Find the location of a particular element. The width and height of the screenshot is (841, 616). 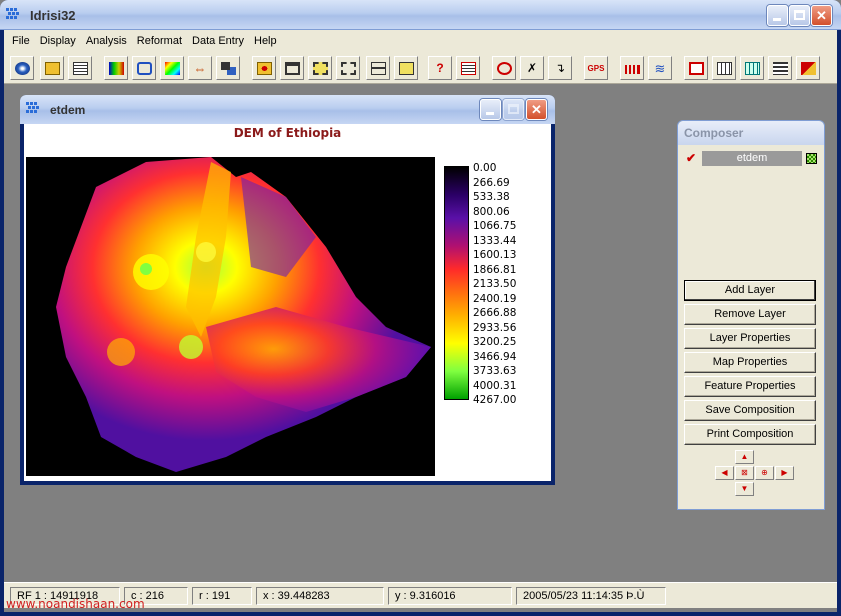

palette-button is located at coordinates (116, 68).